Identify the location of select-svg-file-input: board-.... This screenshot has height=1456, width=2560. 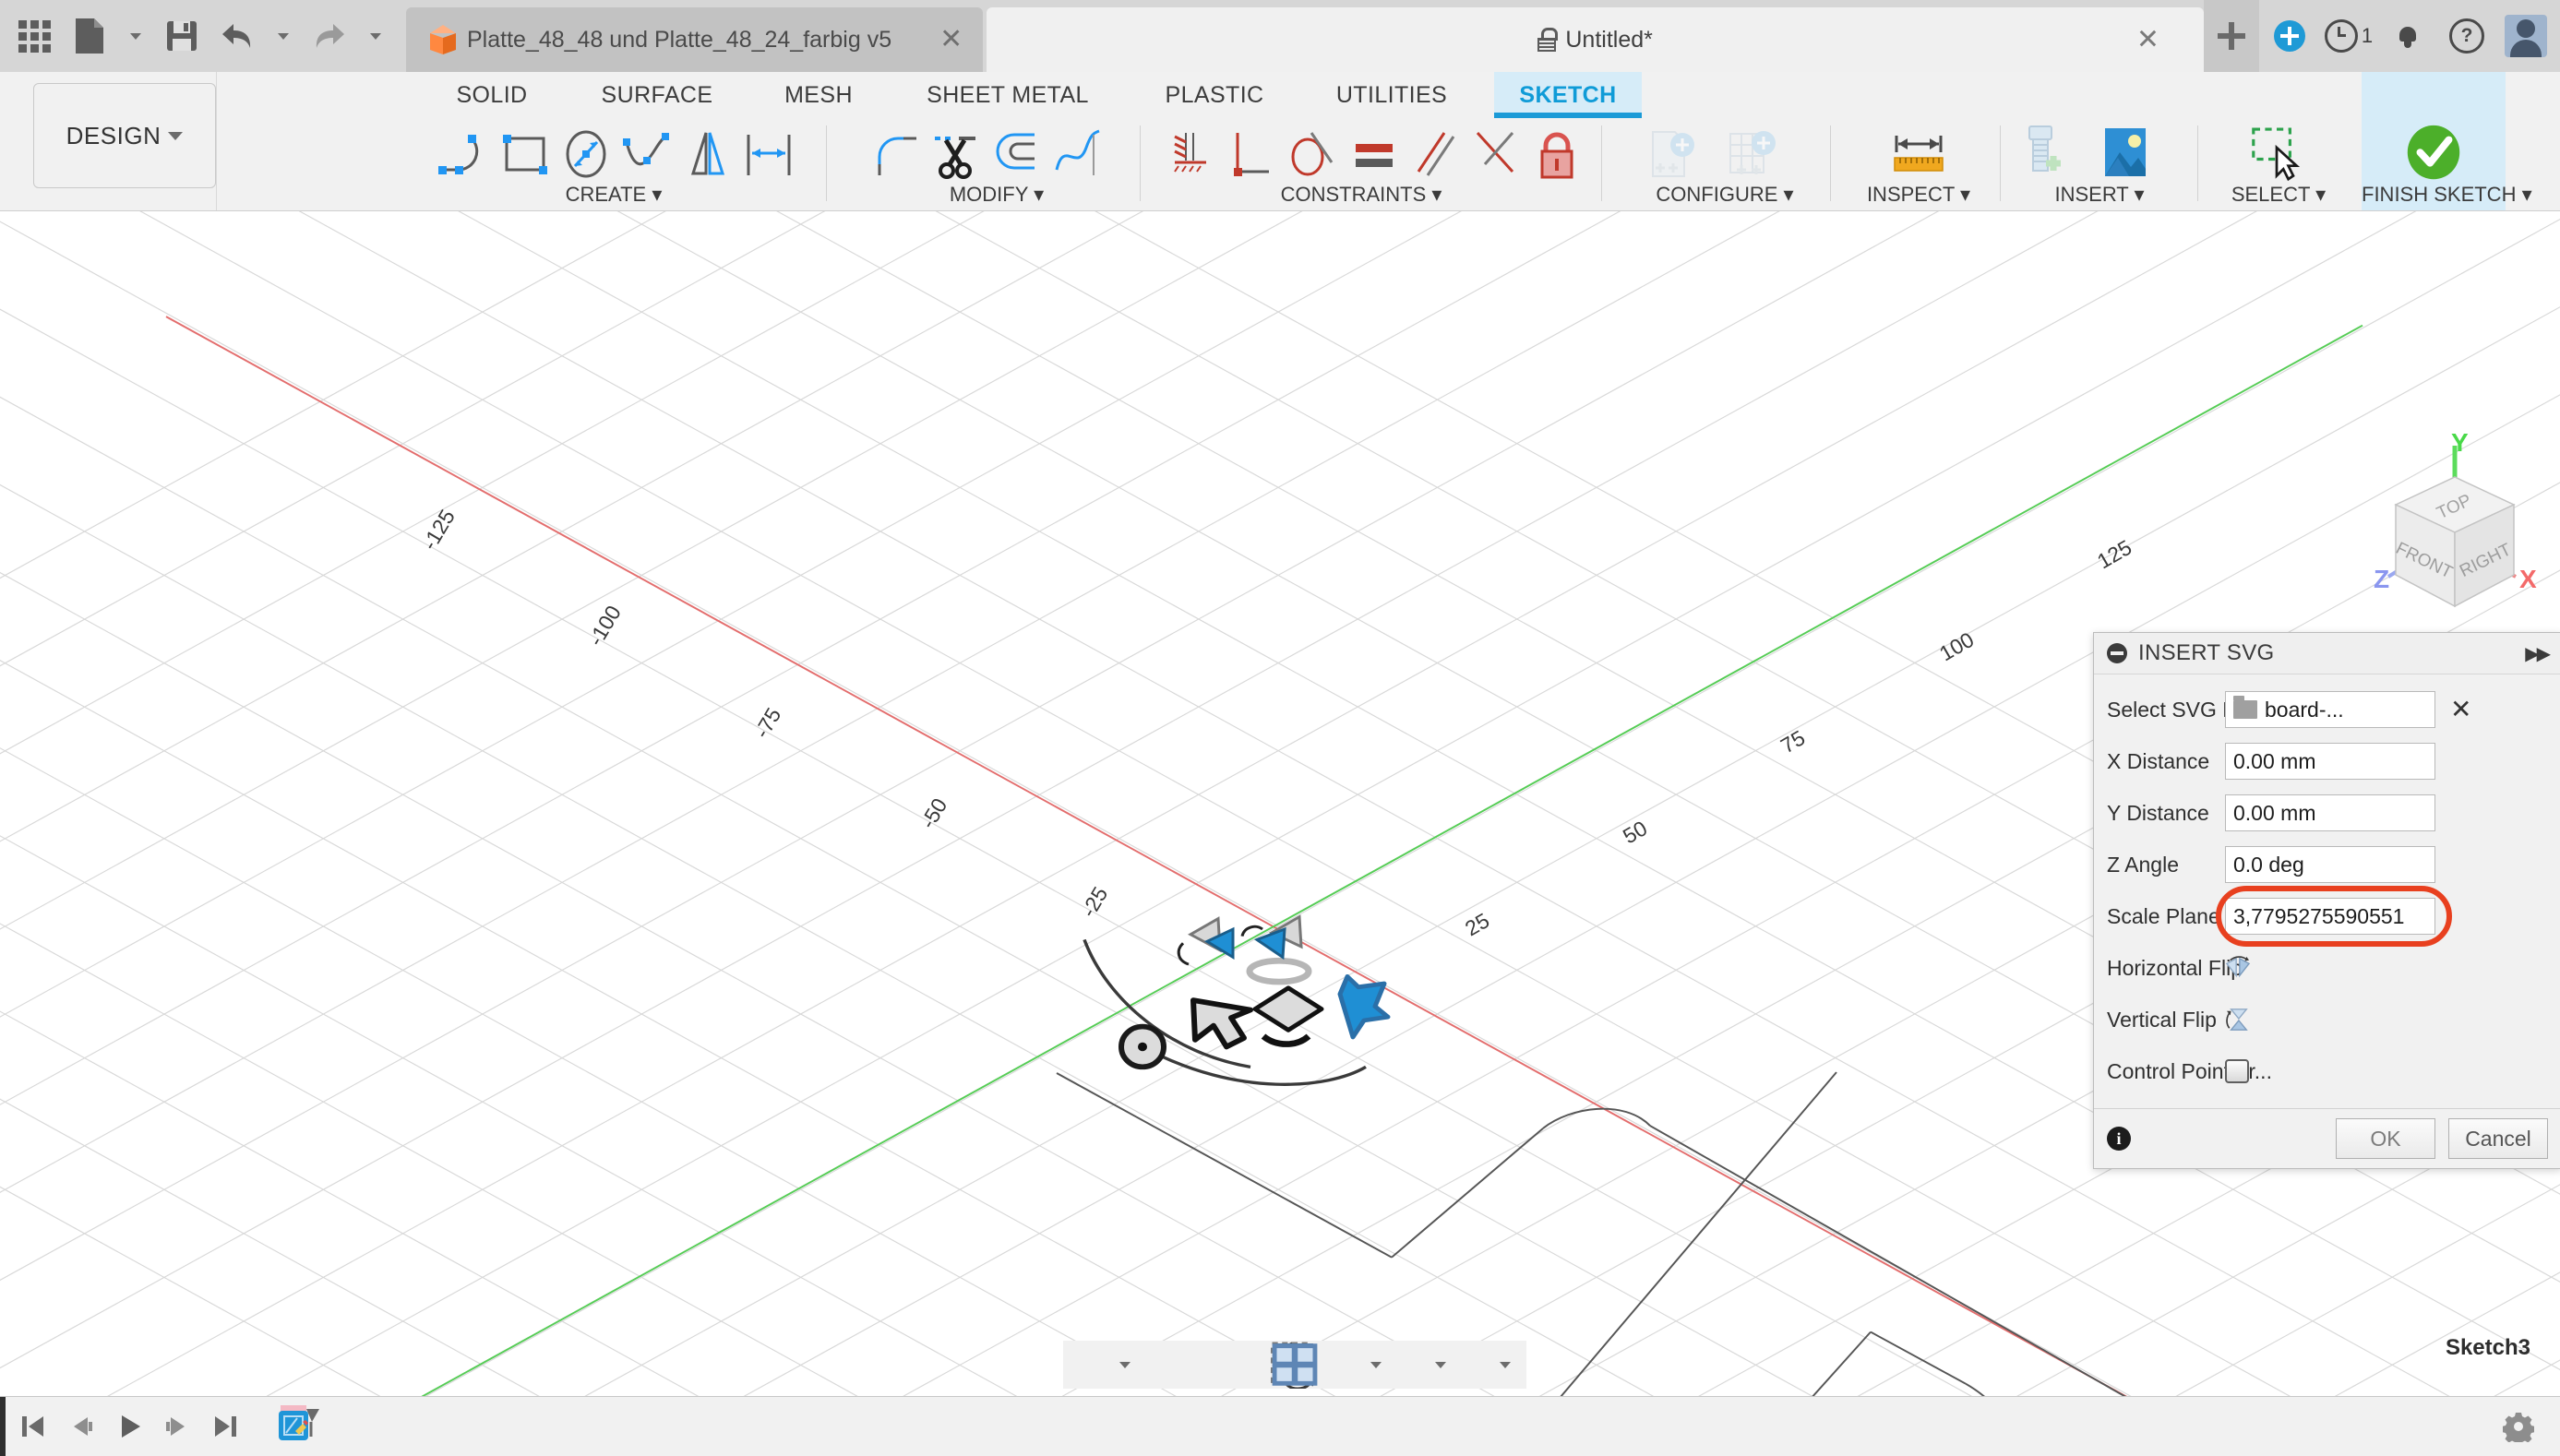
(2330, 709).